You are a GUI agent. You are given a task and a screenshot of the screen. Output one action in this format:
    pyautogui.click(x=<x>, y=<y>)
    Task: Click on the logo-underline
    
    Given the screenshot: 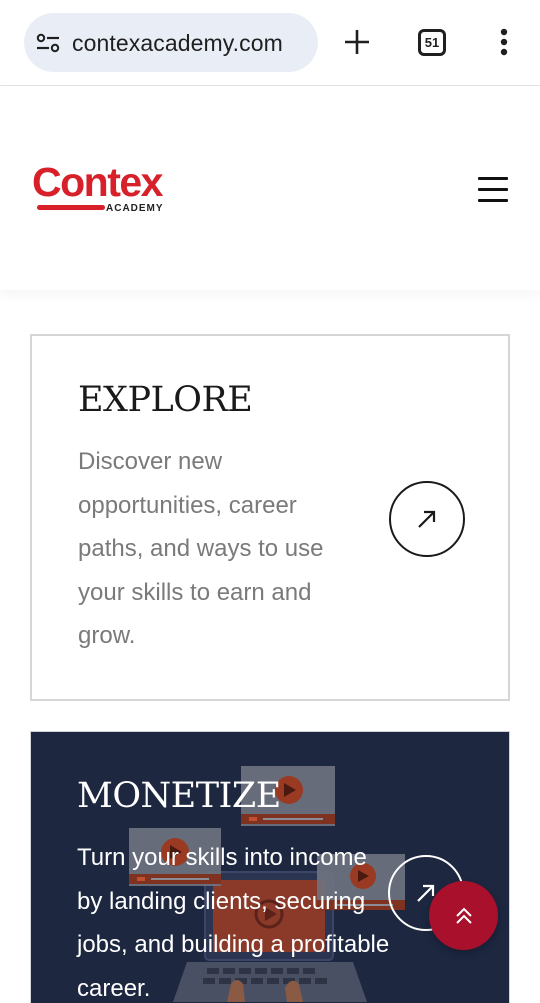 What is the action you would take?
    pyautogui.click(x=71, y=207)
    